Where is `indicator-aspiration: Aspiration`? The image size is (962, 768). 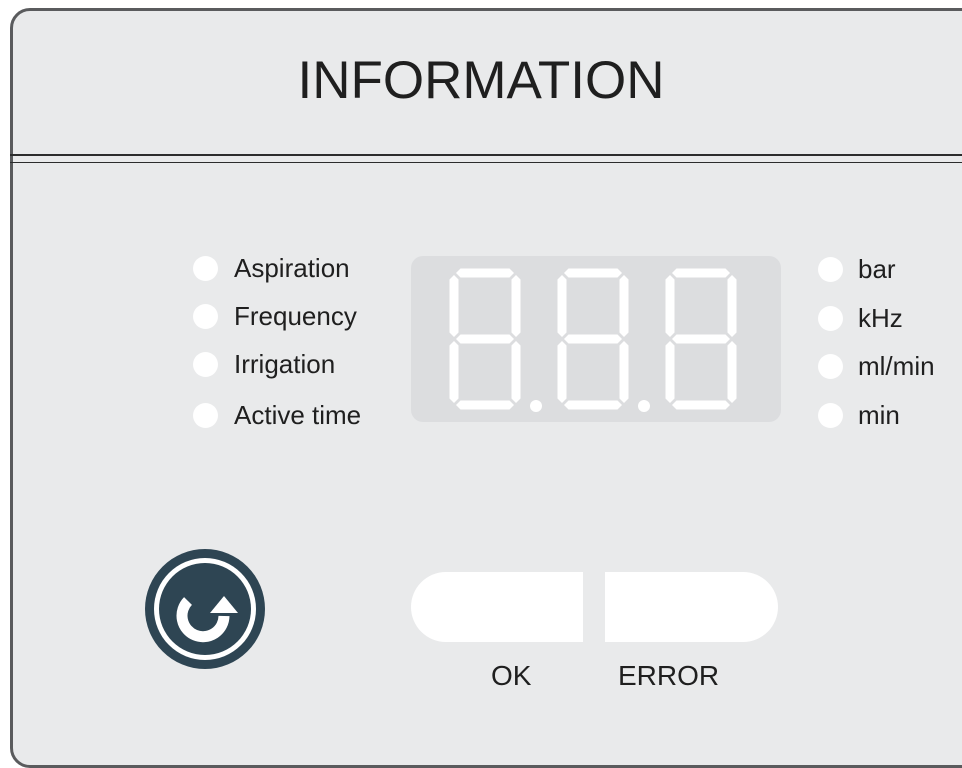
indicator-aspiration: Aspiration is located at coordinates (271, 268).